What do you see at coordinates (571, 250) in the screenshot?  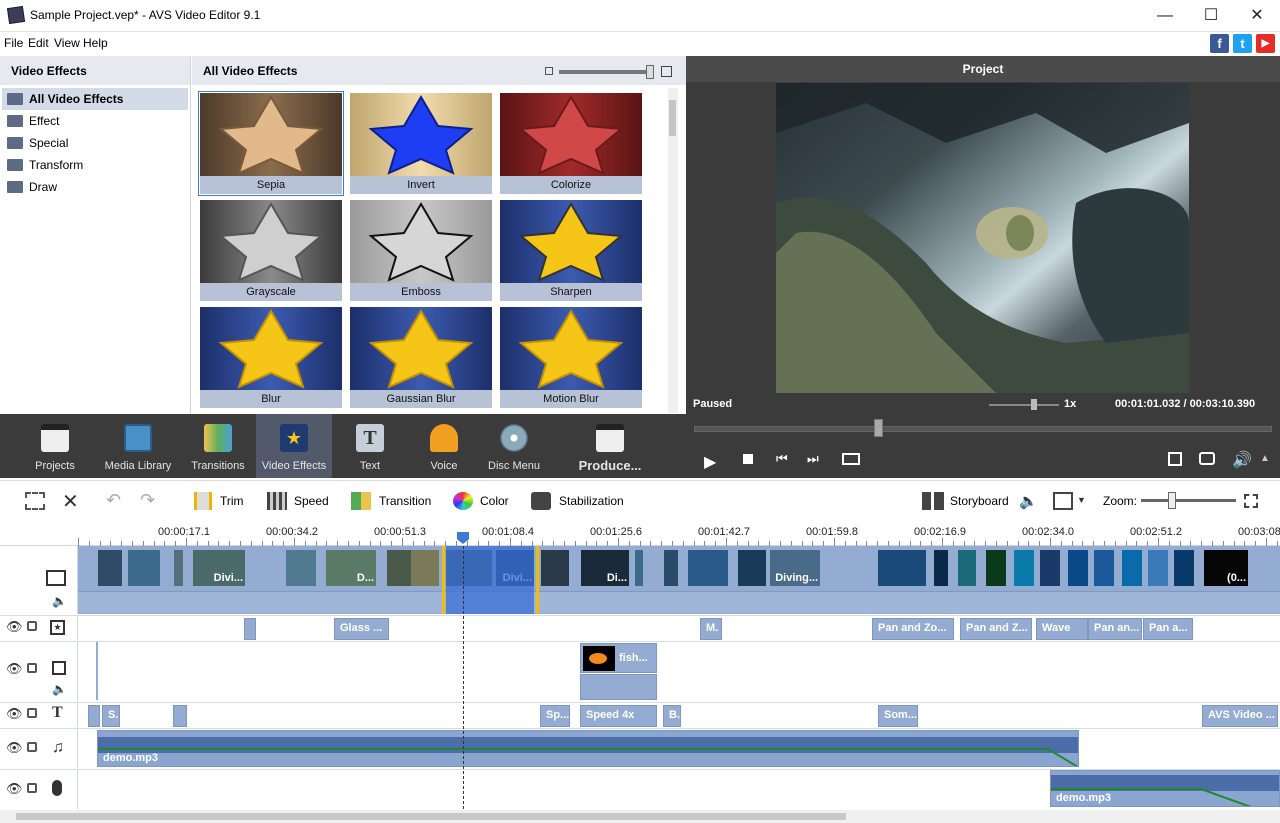 I see `effect-thumbnail-sharpen: Sharpen` at bounding box center [571, 250].